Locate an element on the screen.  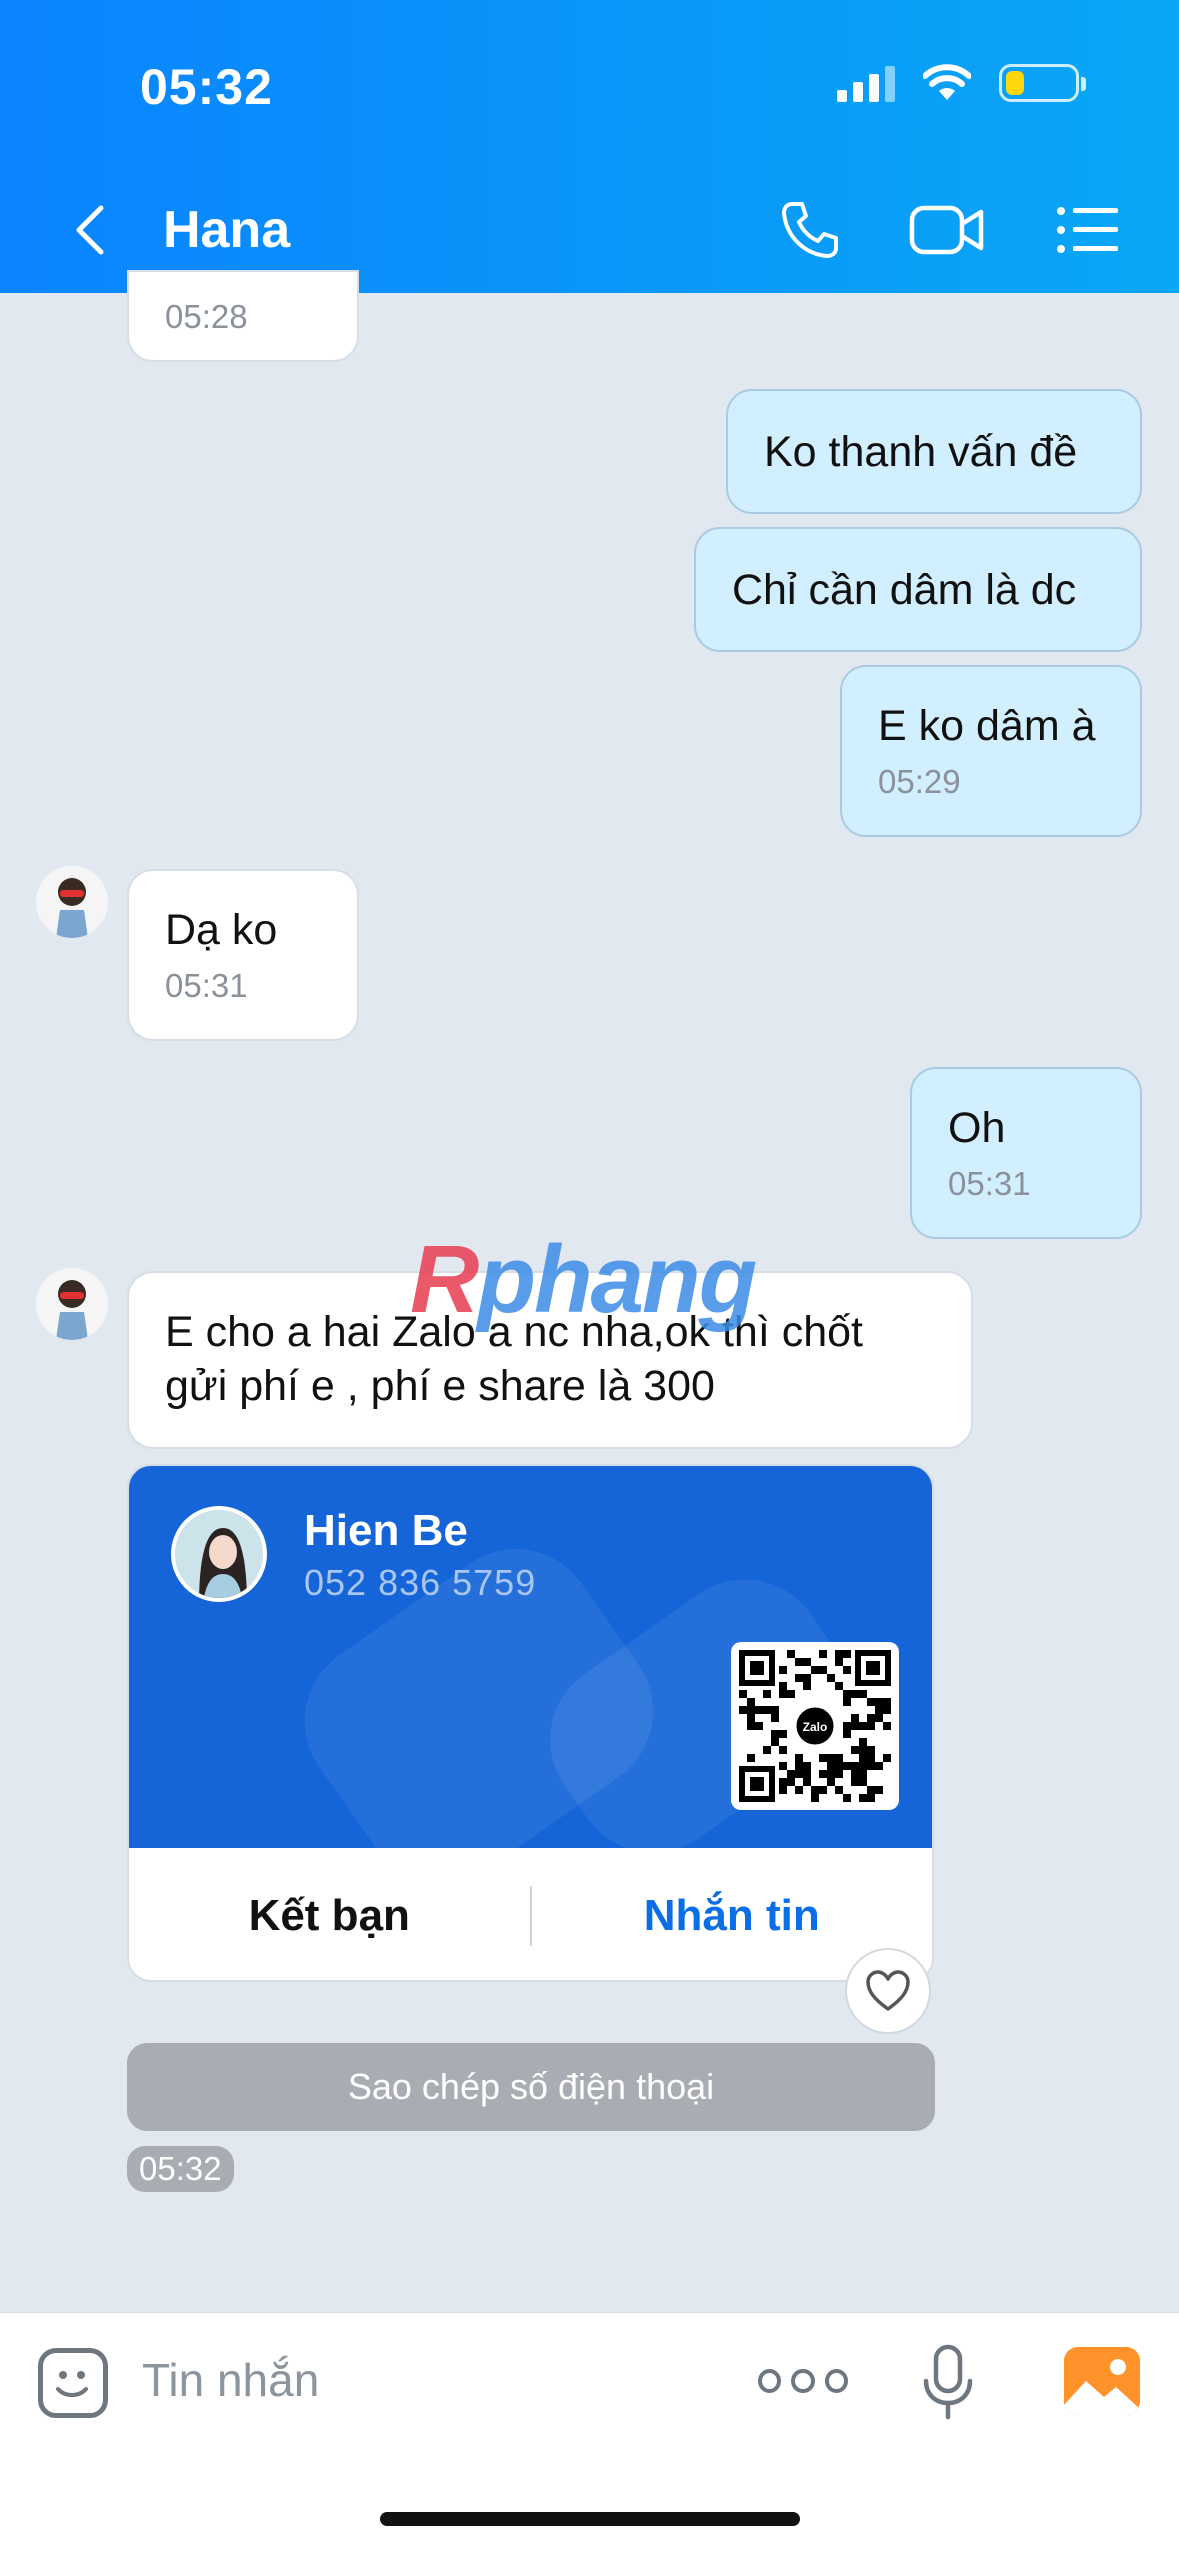
video-call-button is located at coordinates (947, 230).